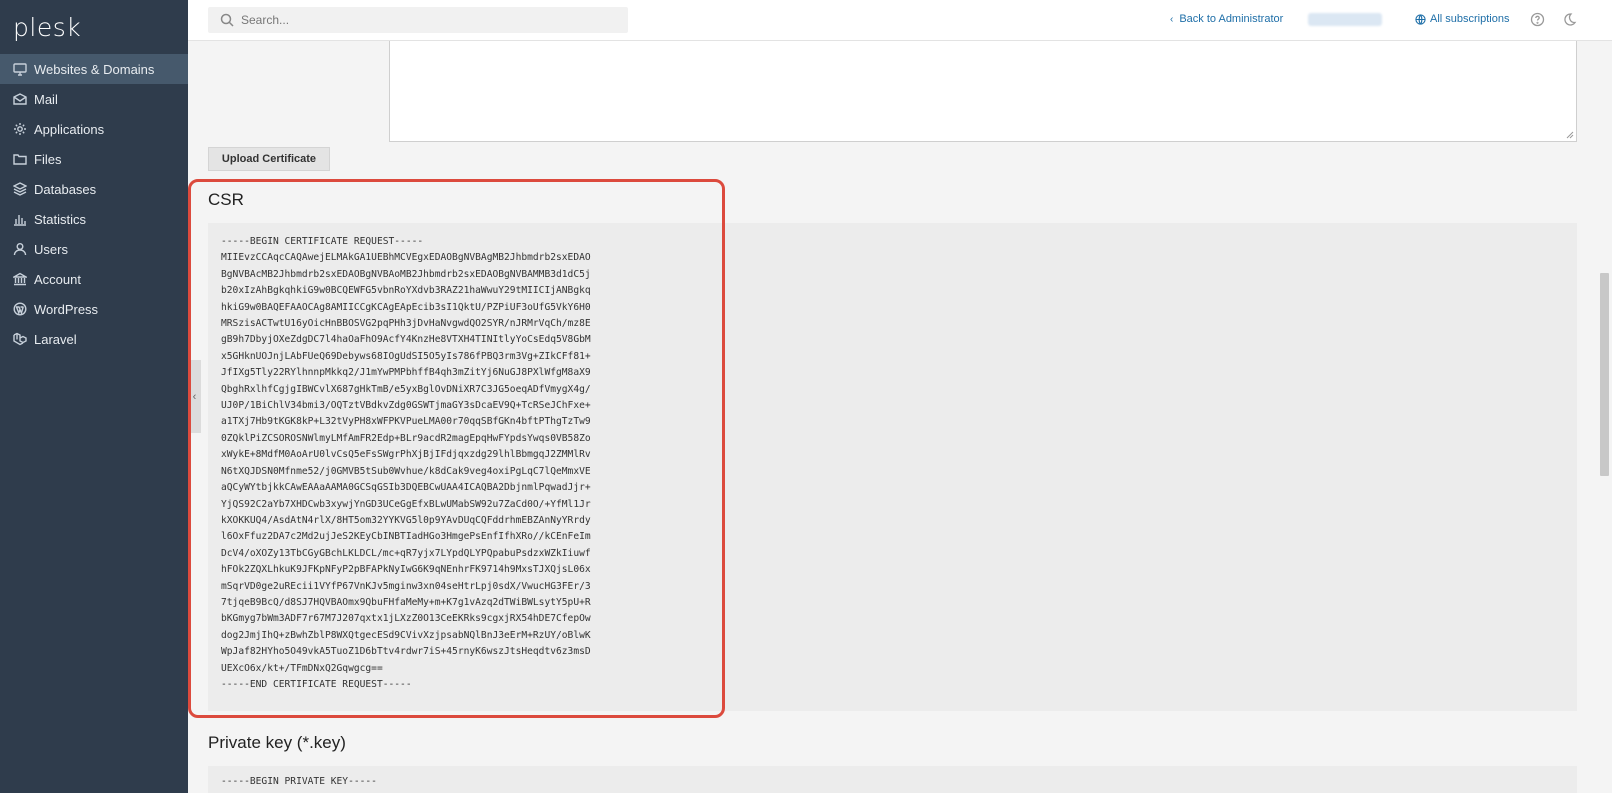 Image resolution: width=1612 pixels, height=793 pixels. What do you see at coordinates (65, 189) in the screenshot?
I see `sidebar-item-label: Databases` at bounding box center [65, 189].